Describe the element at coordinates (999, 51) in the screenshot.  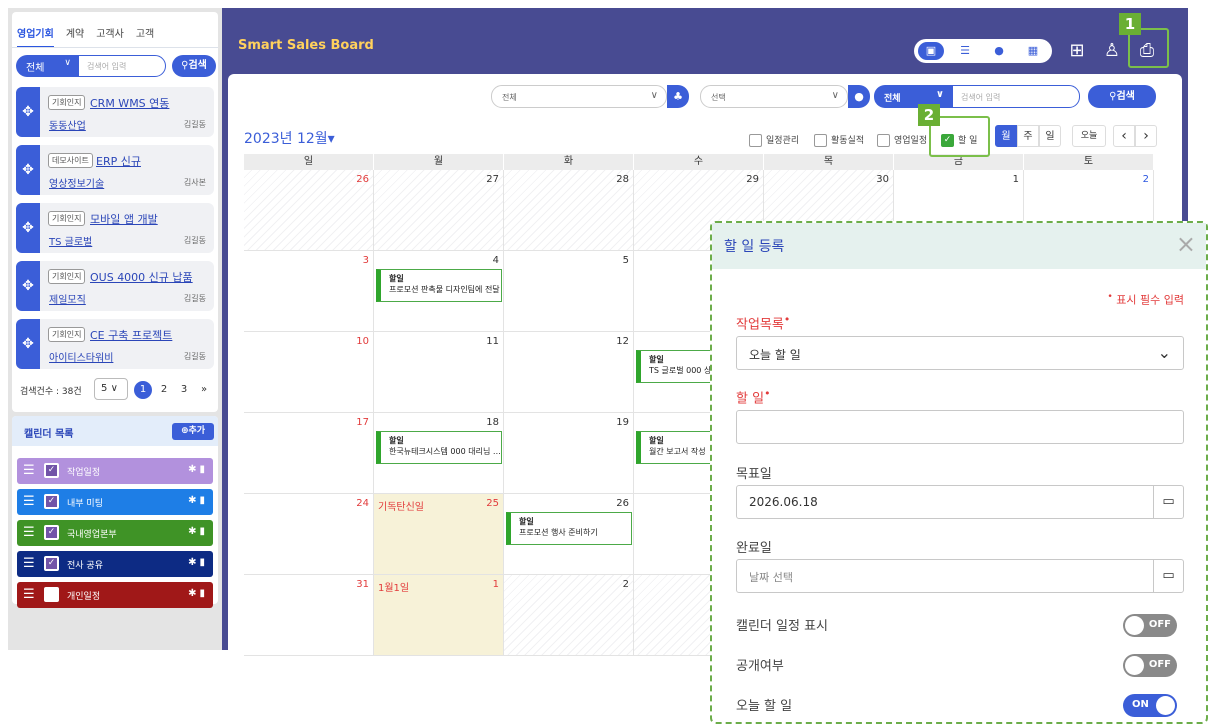
I see `user-view-icon: ●` at that location.